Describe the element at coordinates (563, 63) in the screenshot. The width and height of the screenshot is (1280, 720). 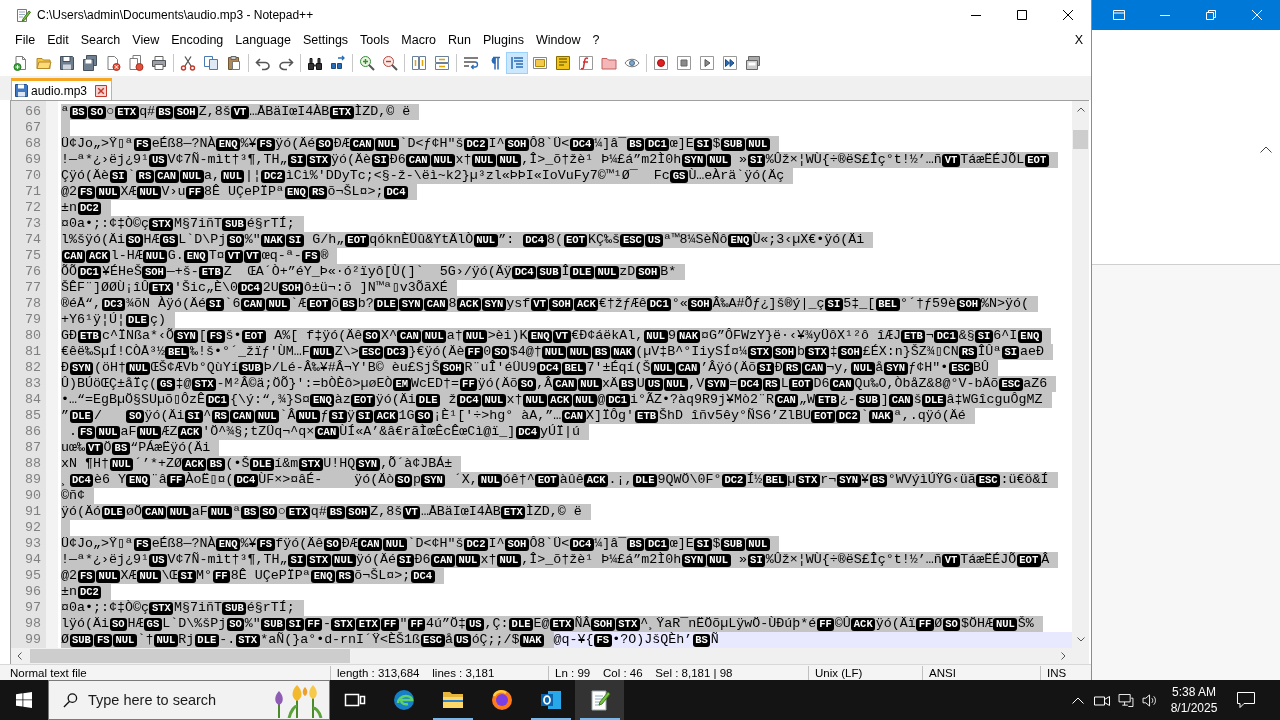
I see `document-map-icon` at that location.